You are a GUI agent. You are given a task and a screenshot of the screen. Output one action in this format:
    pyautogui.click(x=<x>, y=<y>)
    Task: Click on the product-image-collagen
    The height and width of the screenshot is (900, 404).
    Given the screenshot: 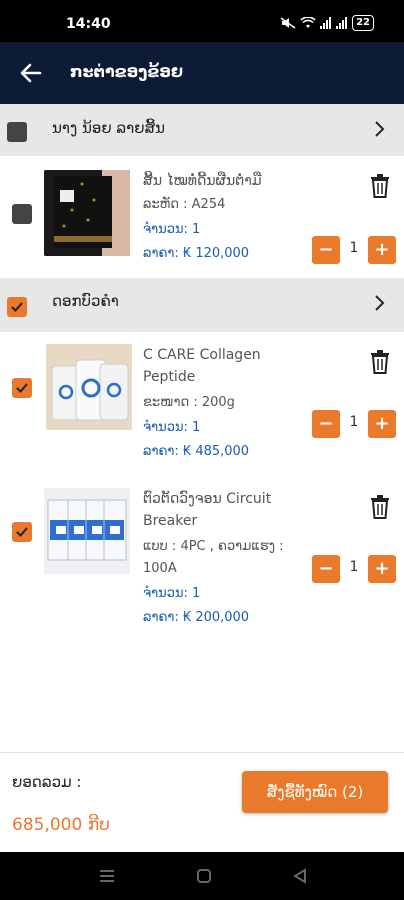 What is the action you would take?
    pyautogui.click(x=89, y=387)
    